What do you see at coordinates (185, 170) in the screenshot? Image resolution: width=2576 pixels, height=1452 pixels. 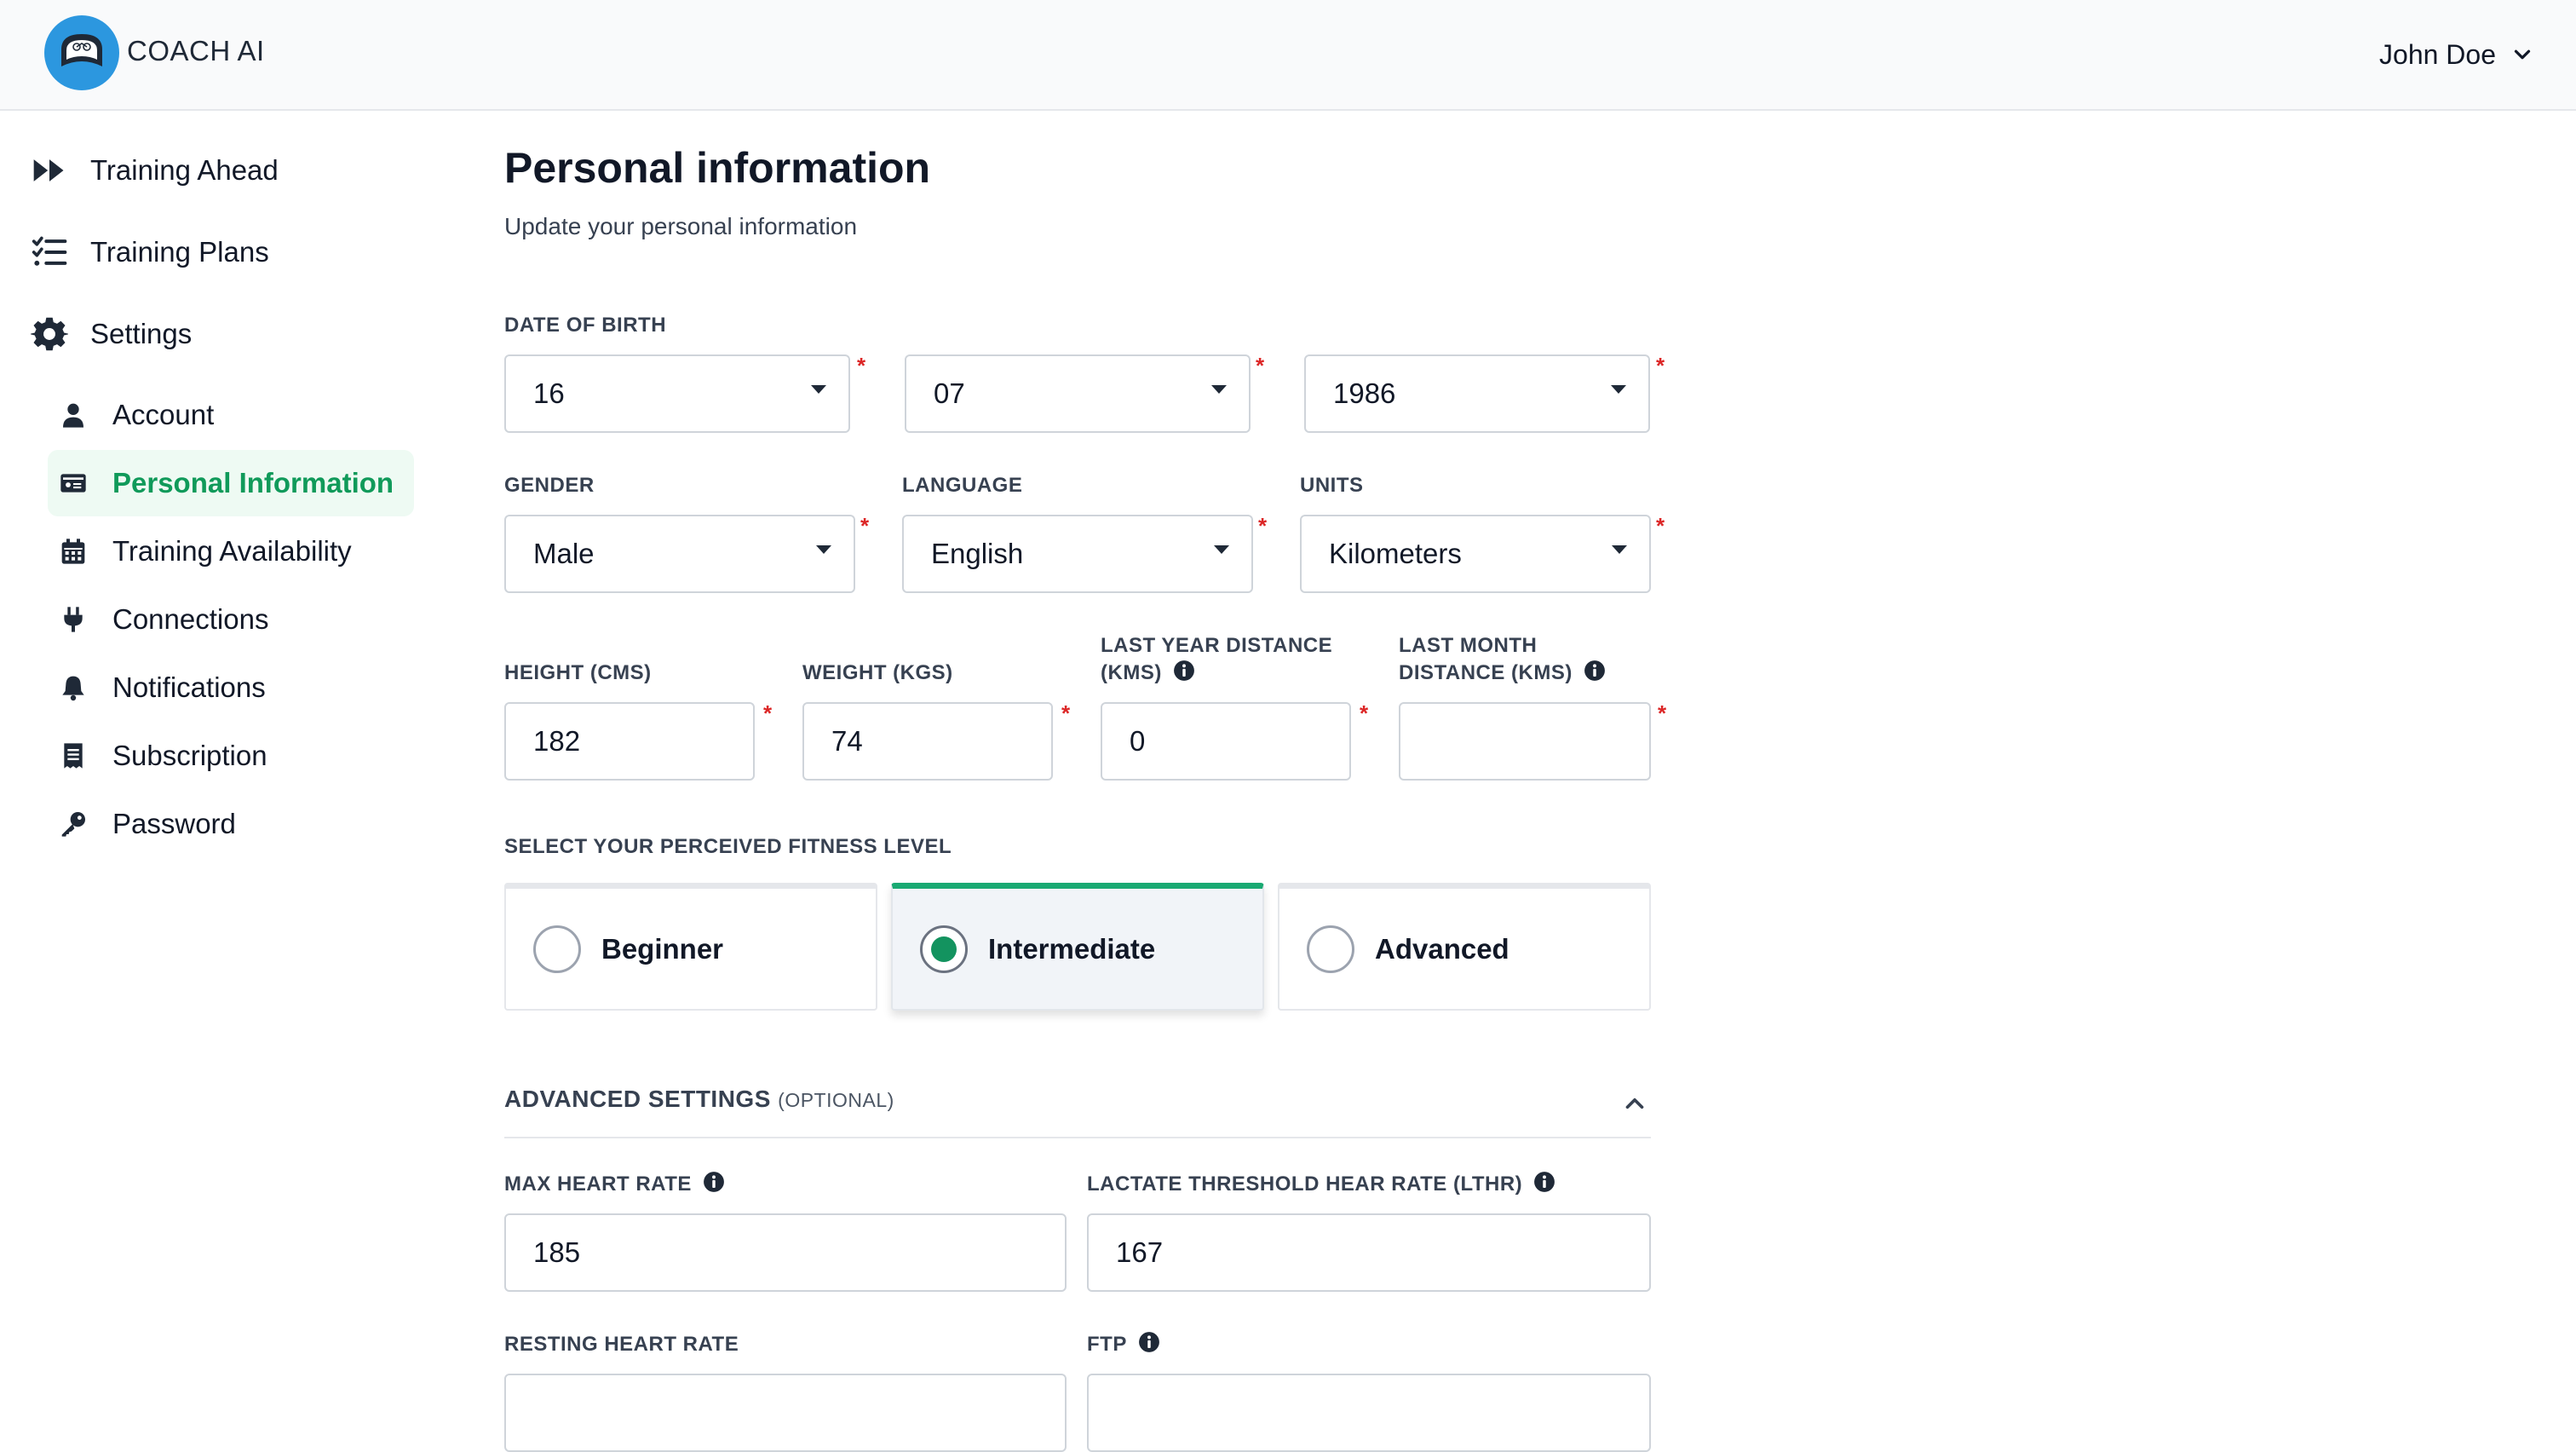 I see `sidebar-item-label: Training Ahead` at bounding box center [185, 170].